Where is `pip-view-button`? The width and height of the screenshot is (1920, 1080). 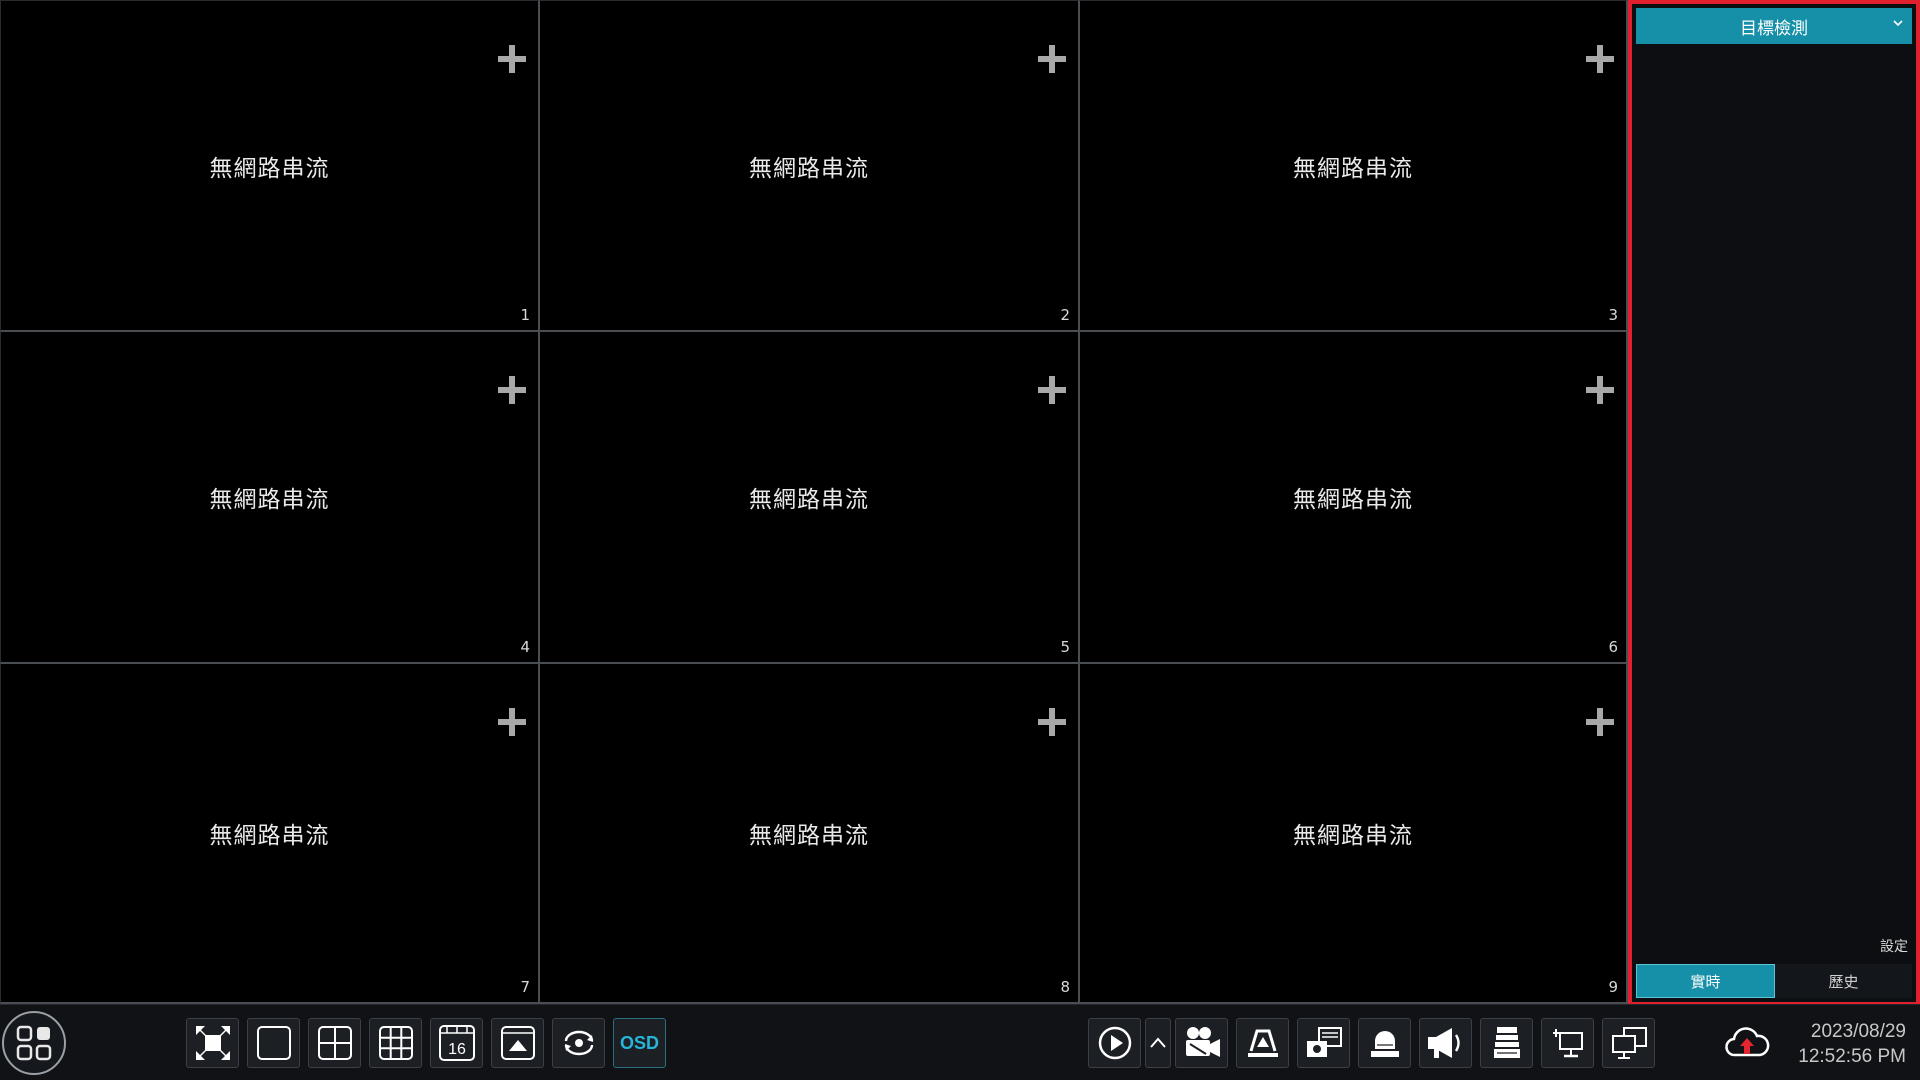
pip-view-button is located at coordinates (517, 1043).